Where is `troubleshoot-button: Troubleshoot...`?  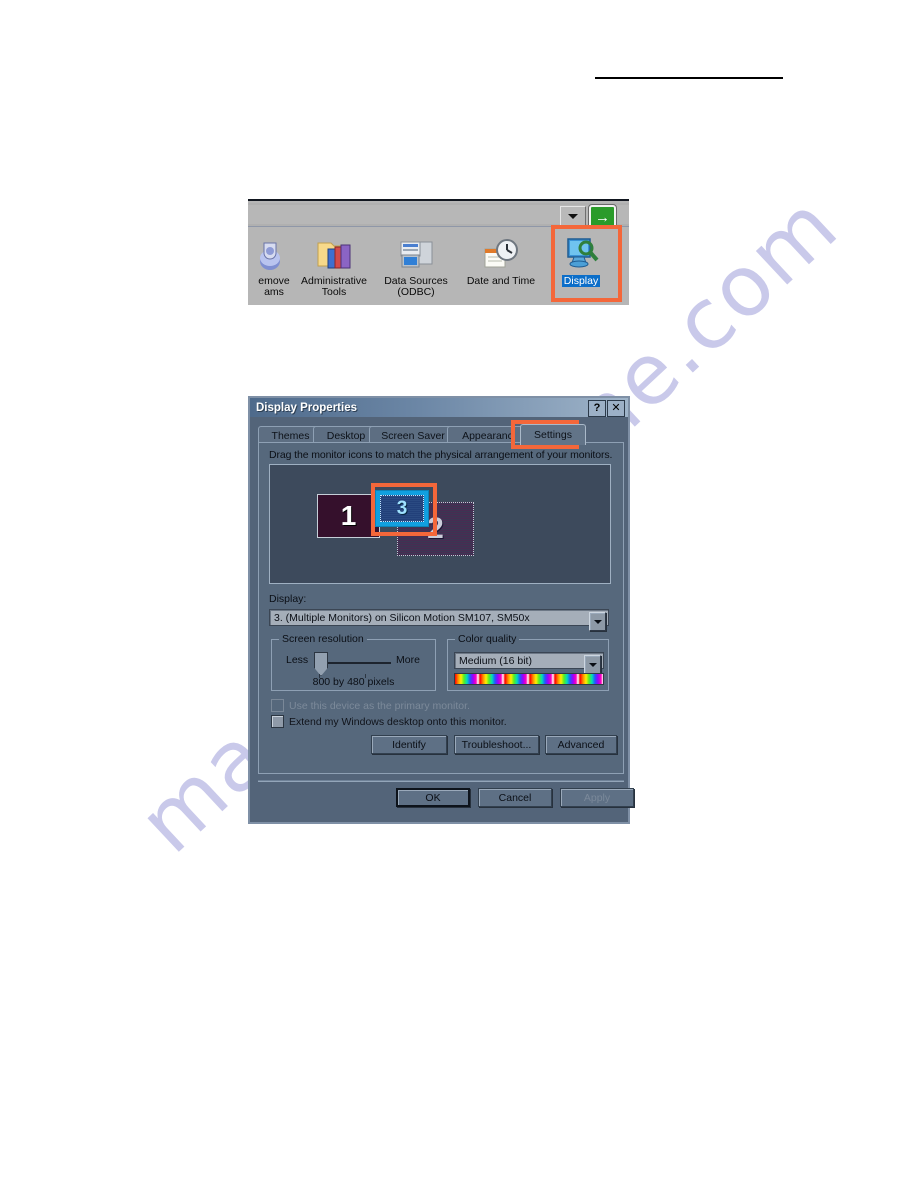 troubleshoot-button: Troubleshoot... is located at coordinates (496, 744).